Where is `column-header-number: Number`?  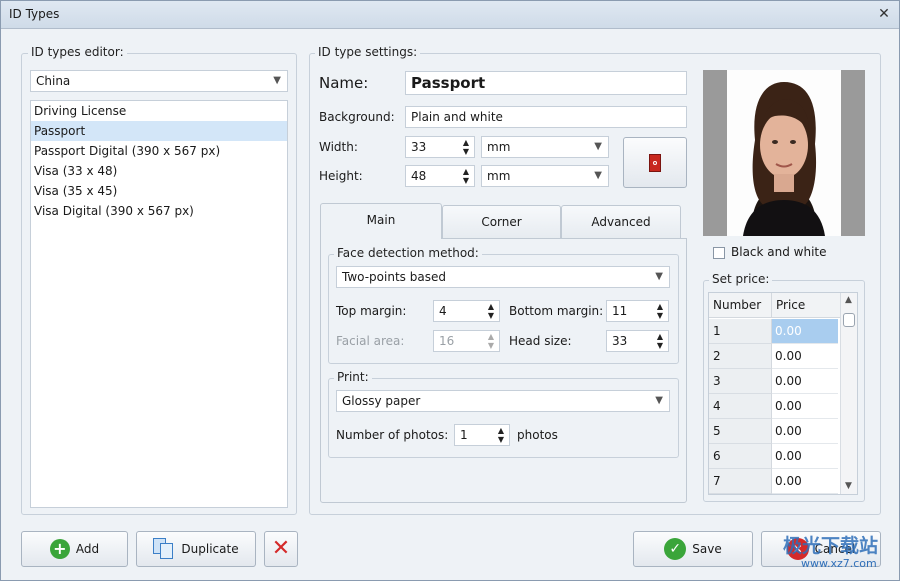
column-header-number: Number is located at coordinates (740, 305).